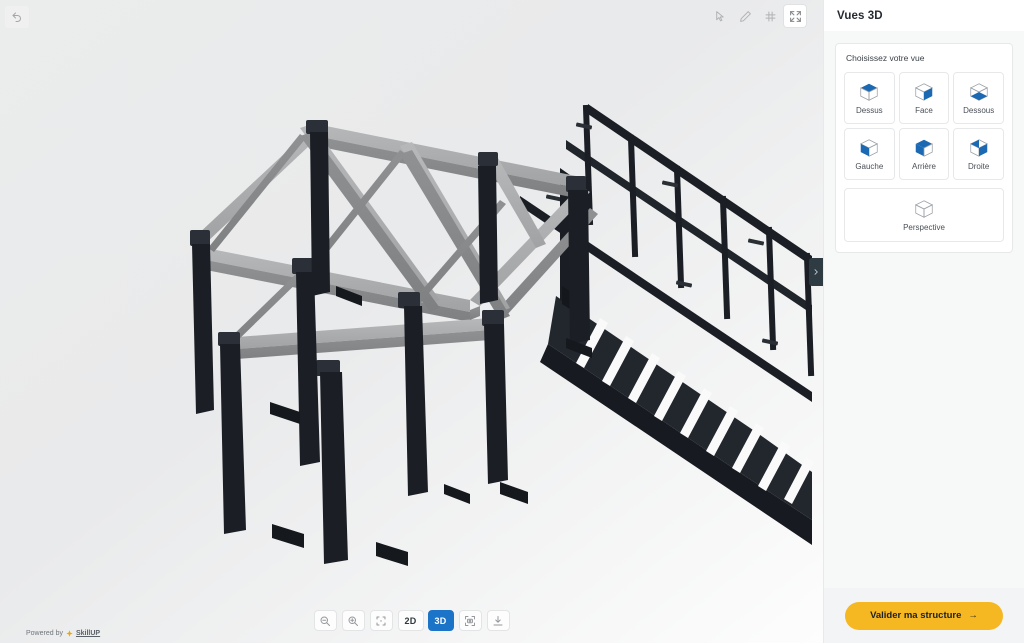 The image size is (1024, 643). I want to click on view-button-front: Face, so click(924, 98).